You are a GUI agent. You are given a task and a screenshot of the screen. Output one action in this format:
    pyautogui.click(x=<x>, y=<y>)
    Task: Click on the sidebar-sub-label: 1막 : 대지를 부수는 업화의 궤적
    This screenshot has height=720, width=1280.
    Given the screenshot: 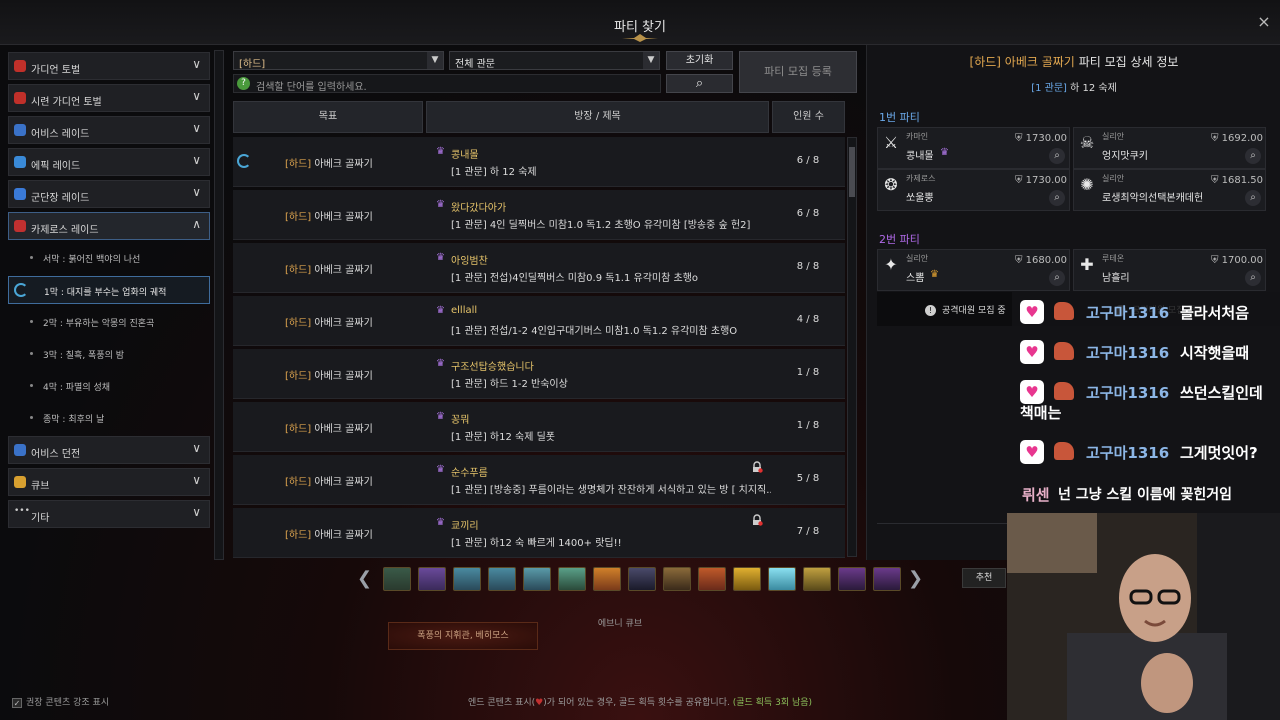 What is the action you would take?
    pyautogui.click(x=105, y=293)
    